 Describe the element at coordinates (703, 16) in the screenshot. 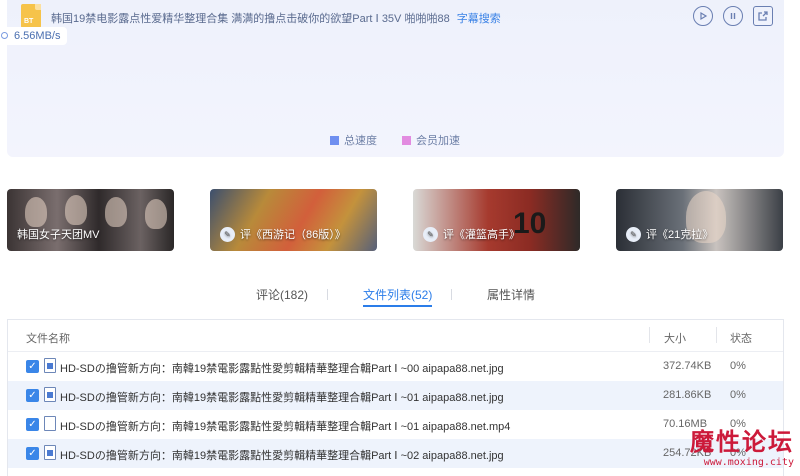

I see `play-icon` at that location.